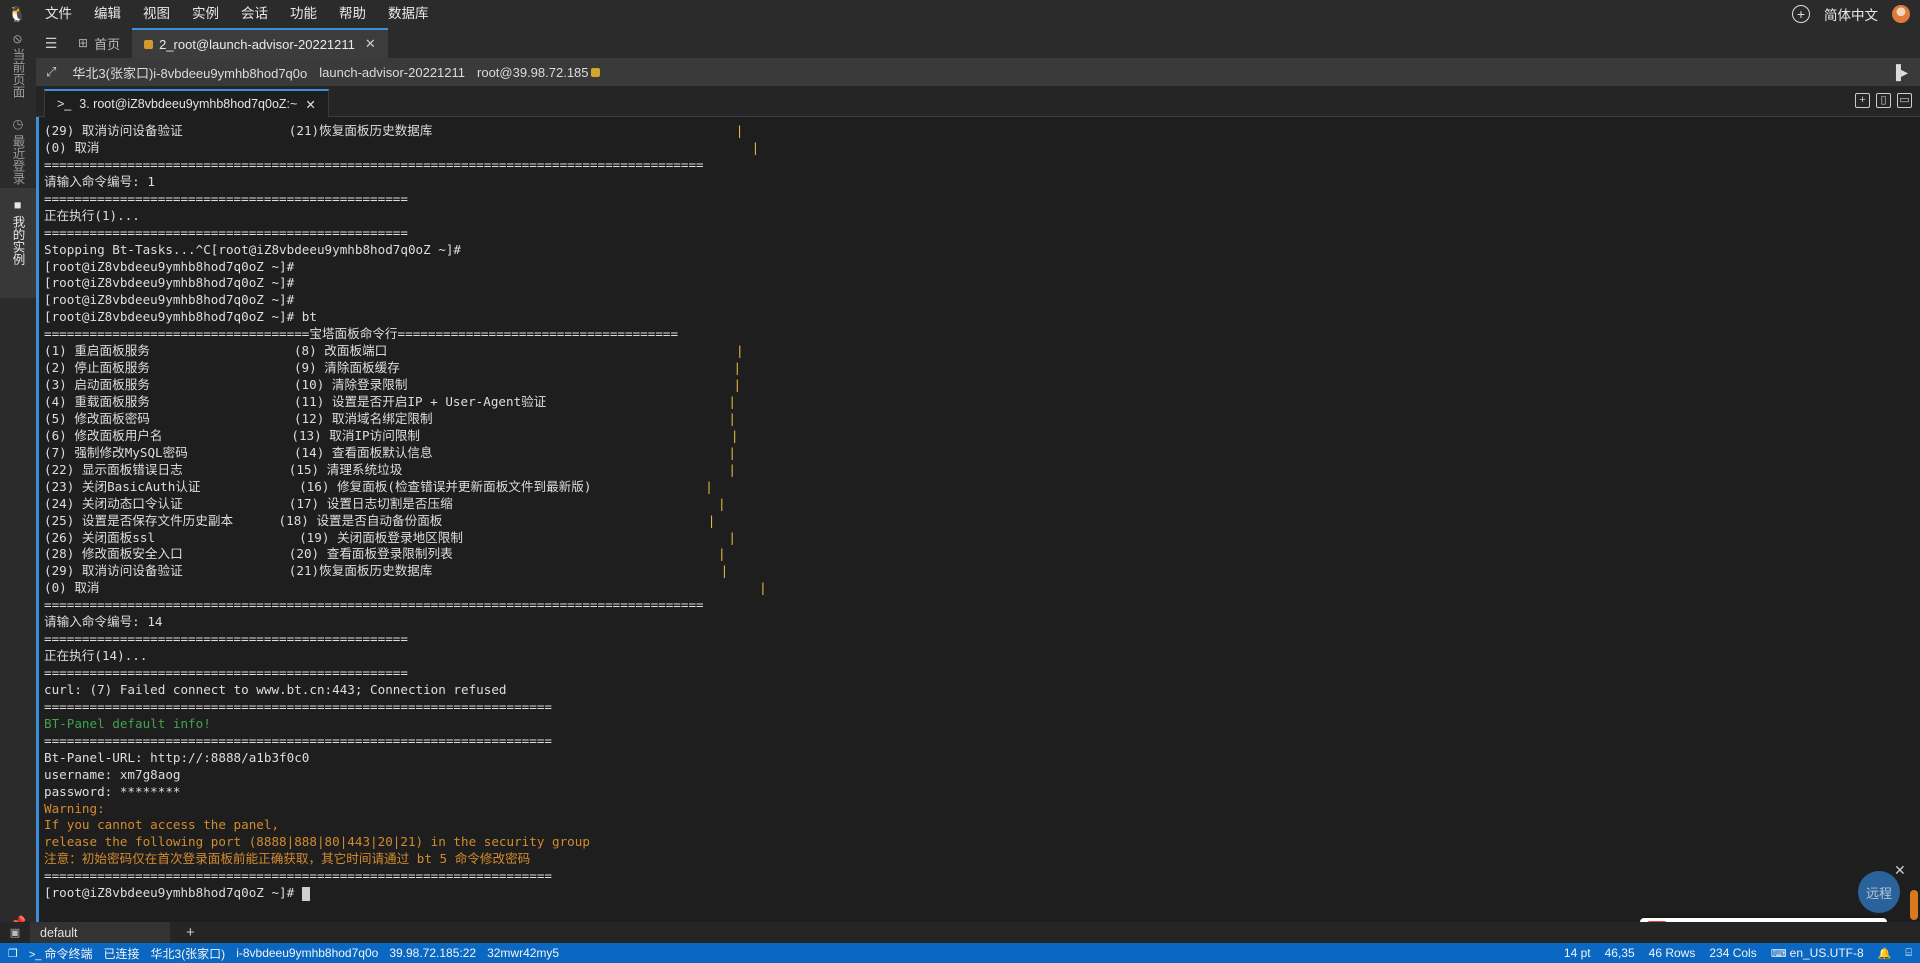 Image resolution: width=1920 pixels, height=963 pixels. What do you see at coordinates (58, 14) in the screenshot?
I see `menu-file: 文件` at bounding box center [58, 14].